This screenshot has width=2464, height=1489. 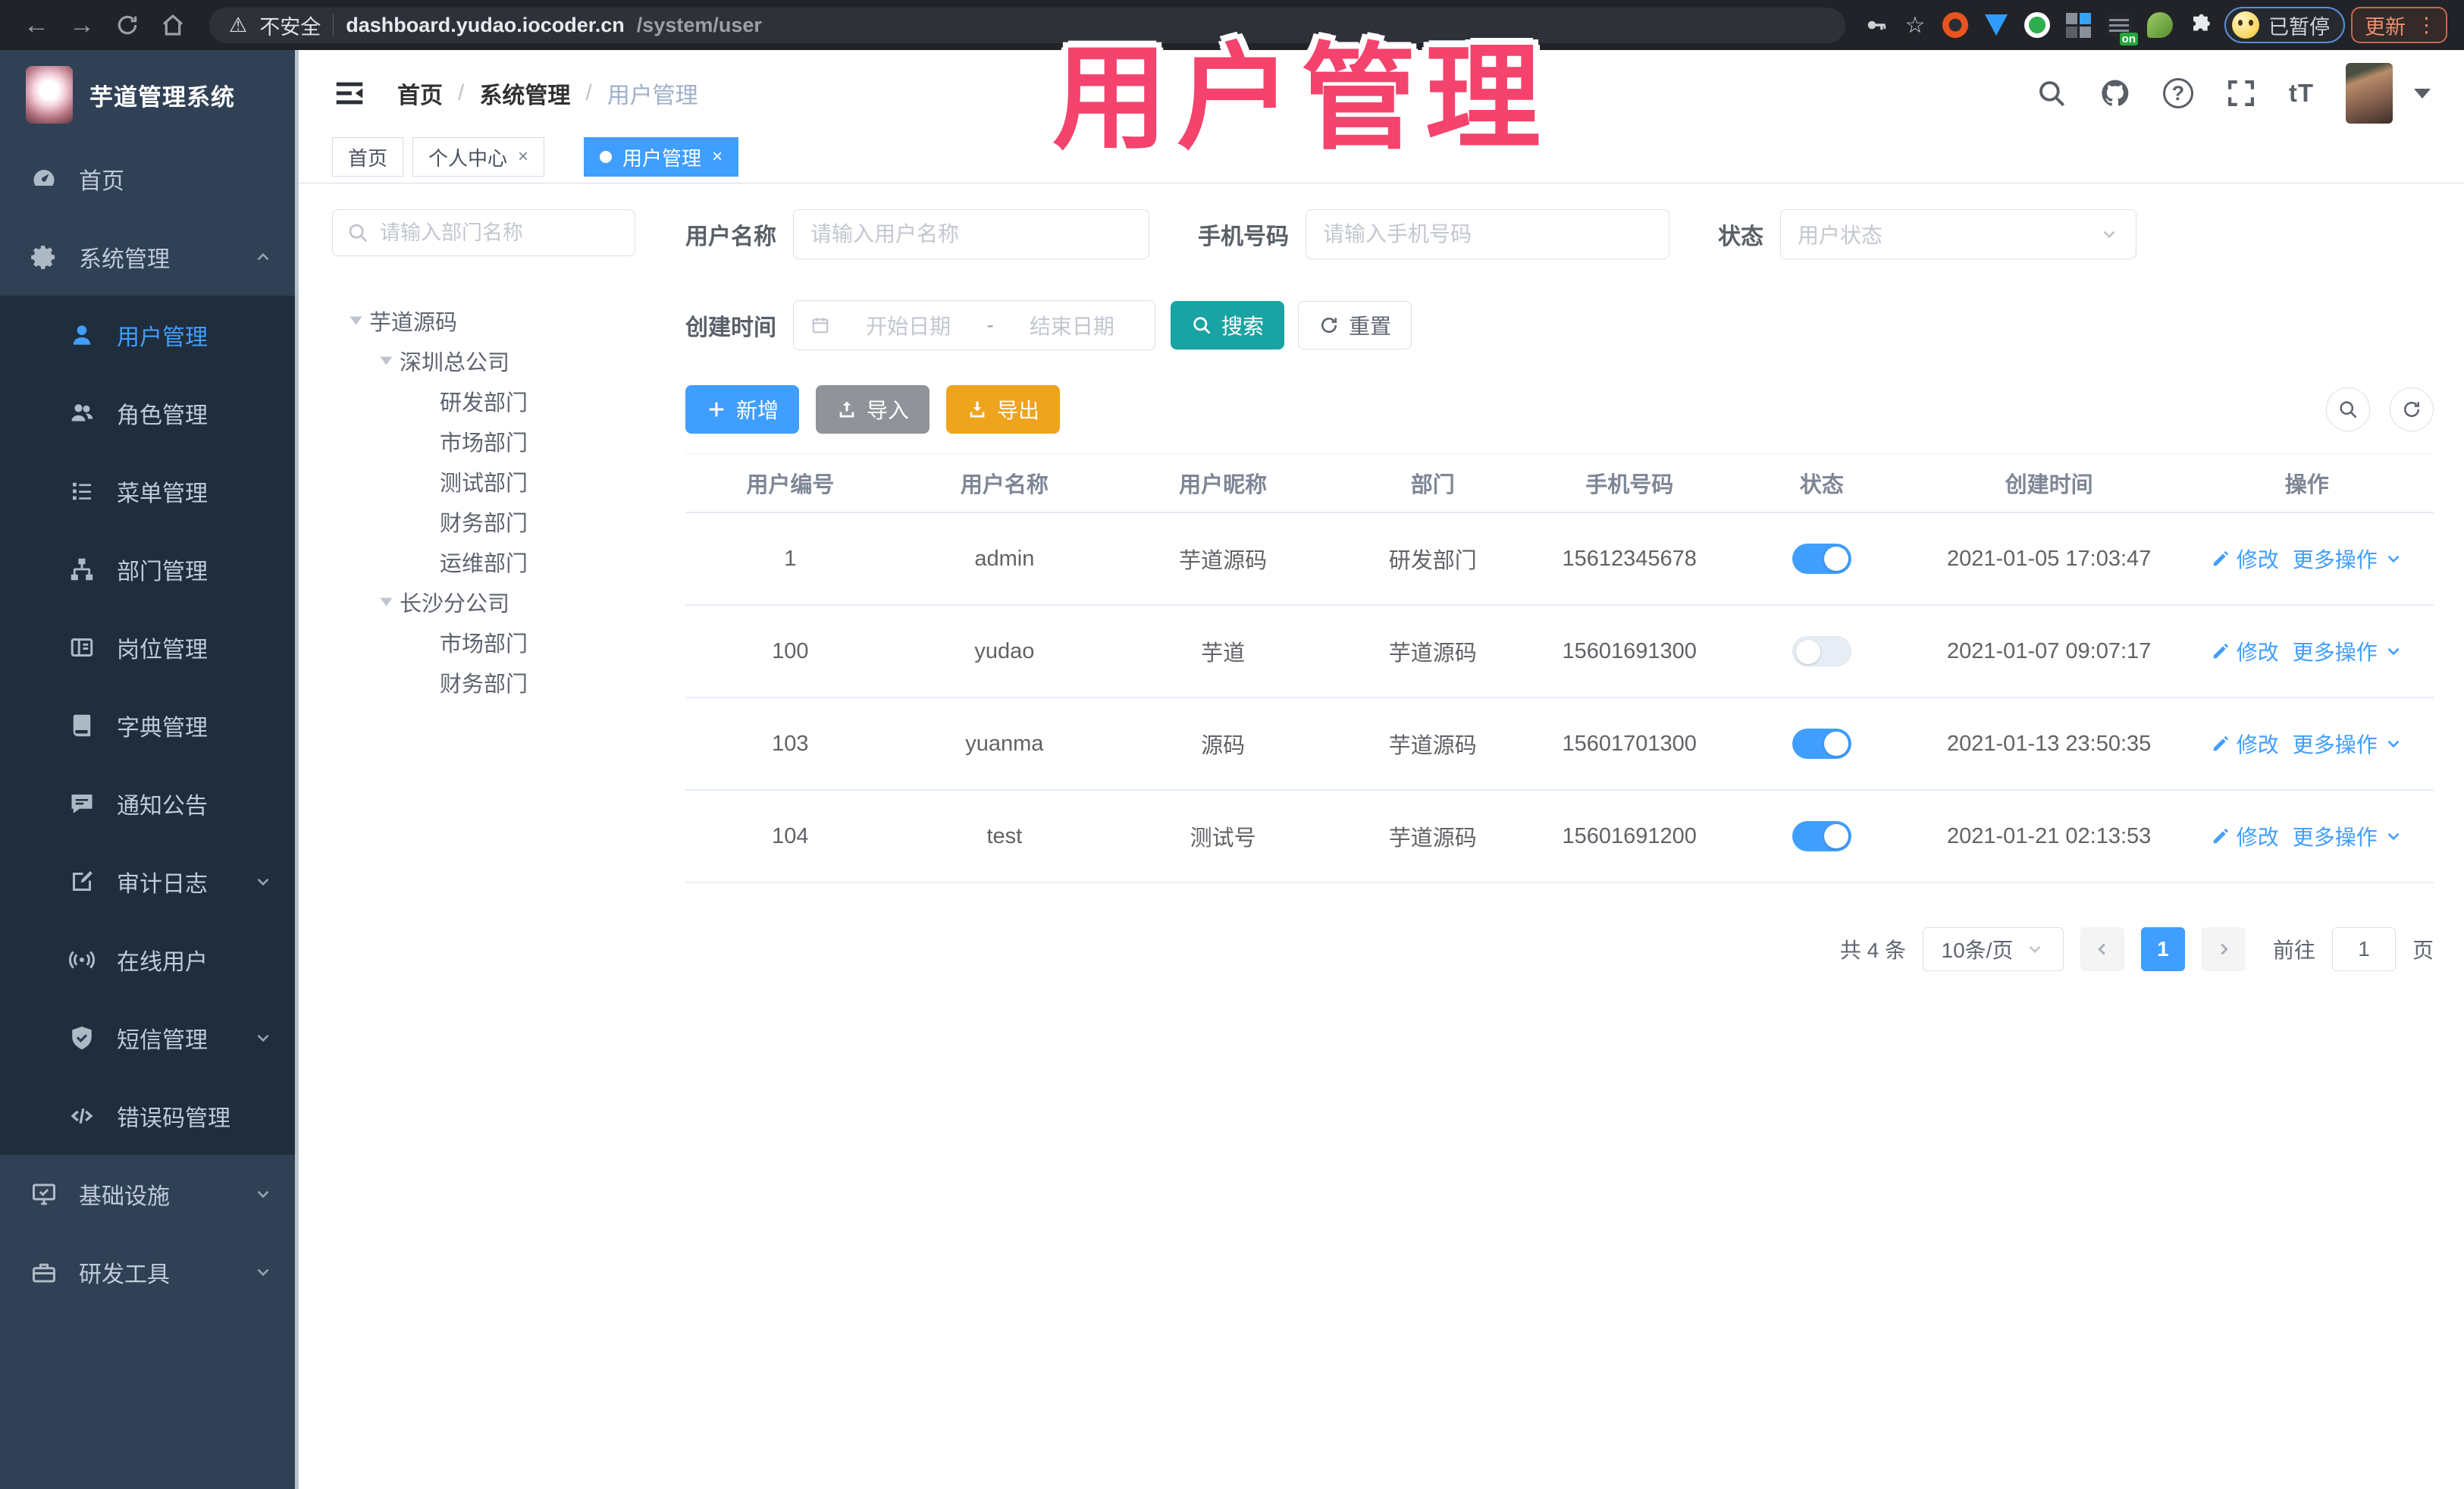 I want to click on chevron-down-icon, so click(x=2036, y=950).